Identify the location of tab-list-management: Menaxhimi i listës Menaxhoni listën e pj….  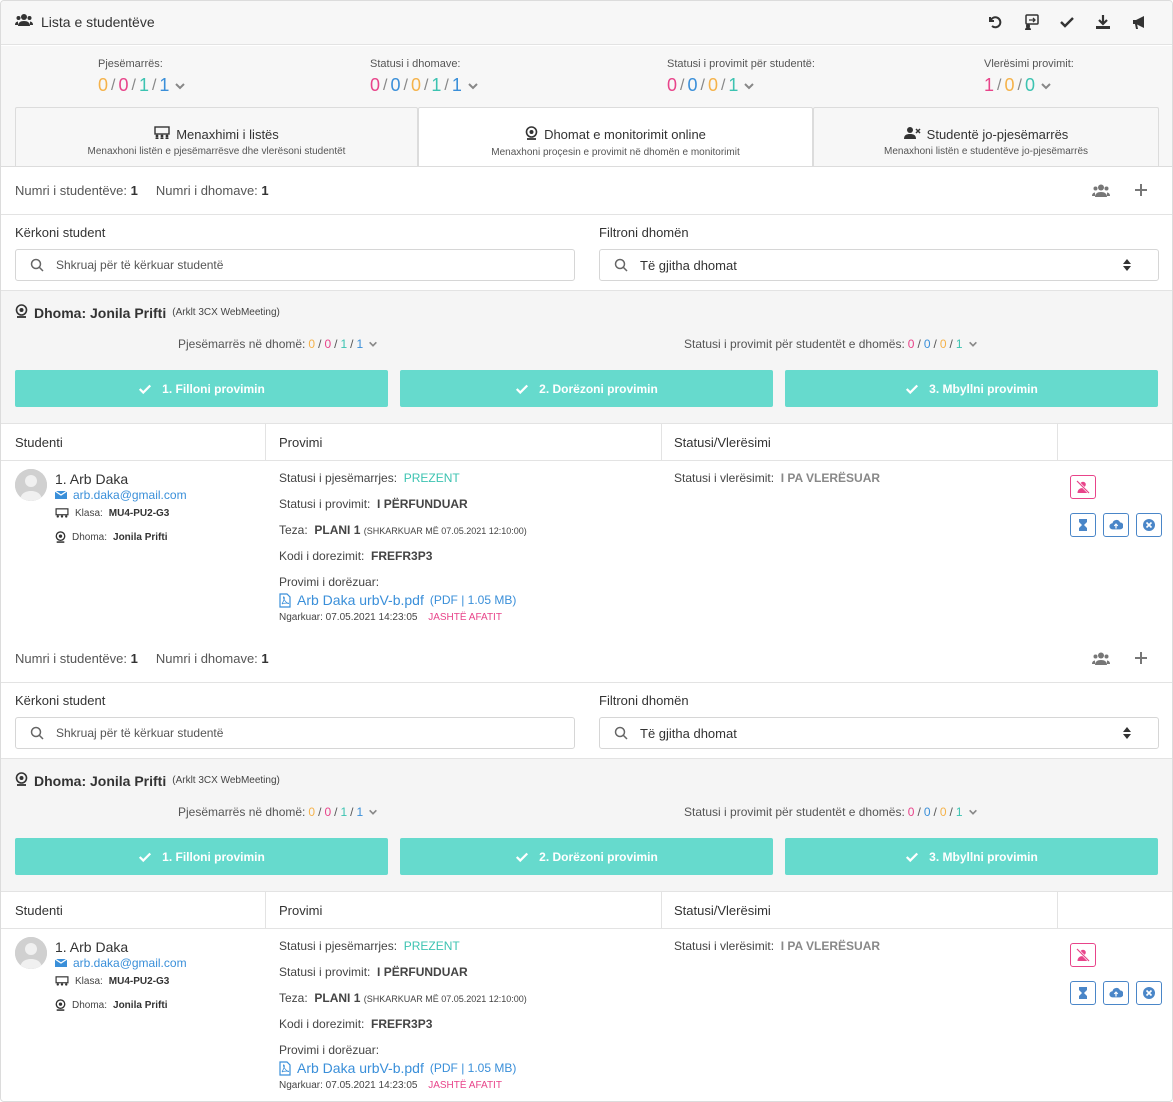
(216, 137).